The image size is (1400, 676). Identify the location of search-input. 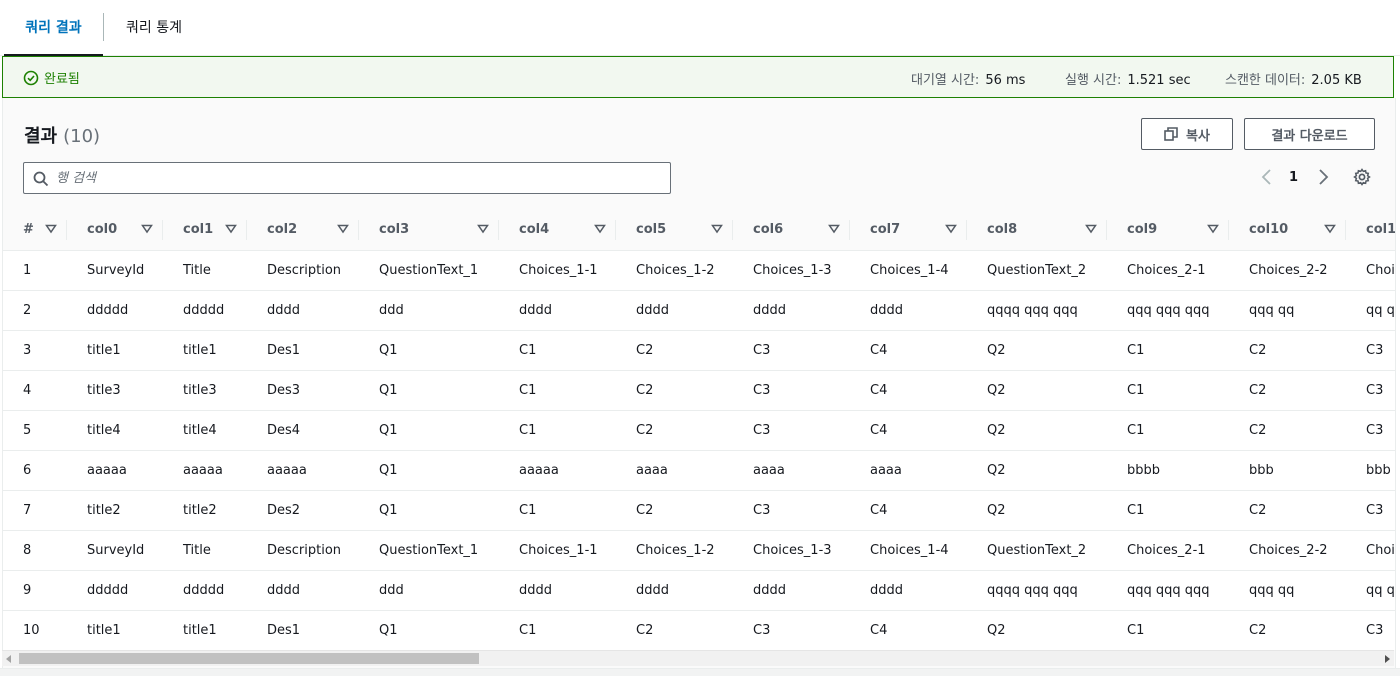
(356, 178).